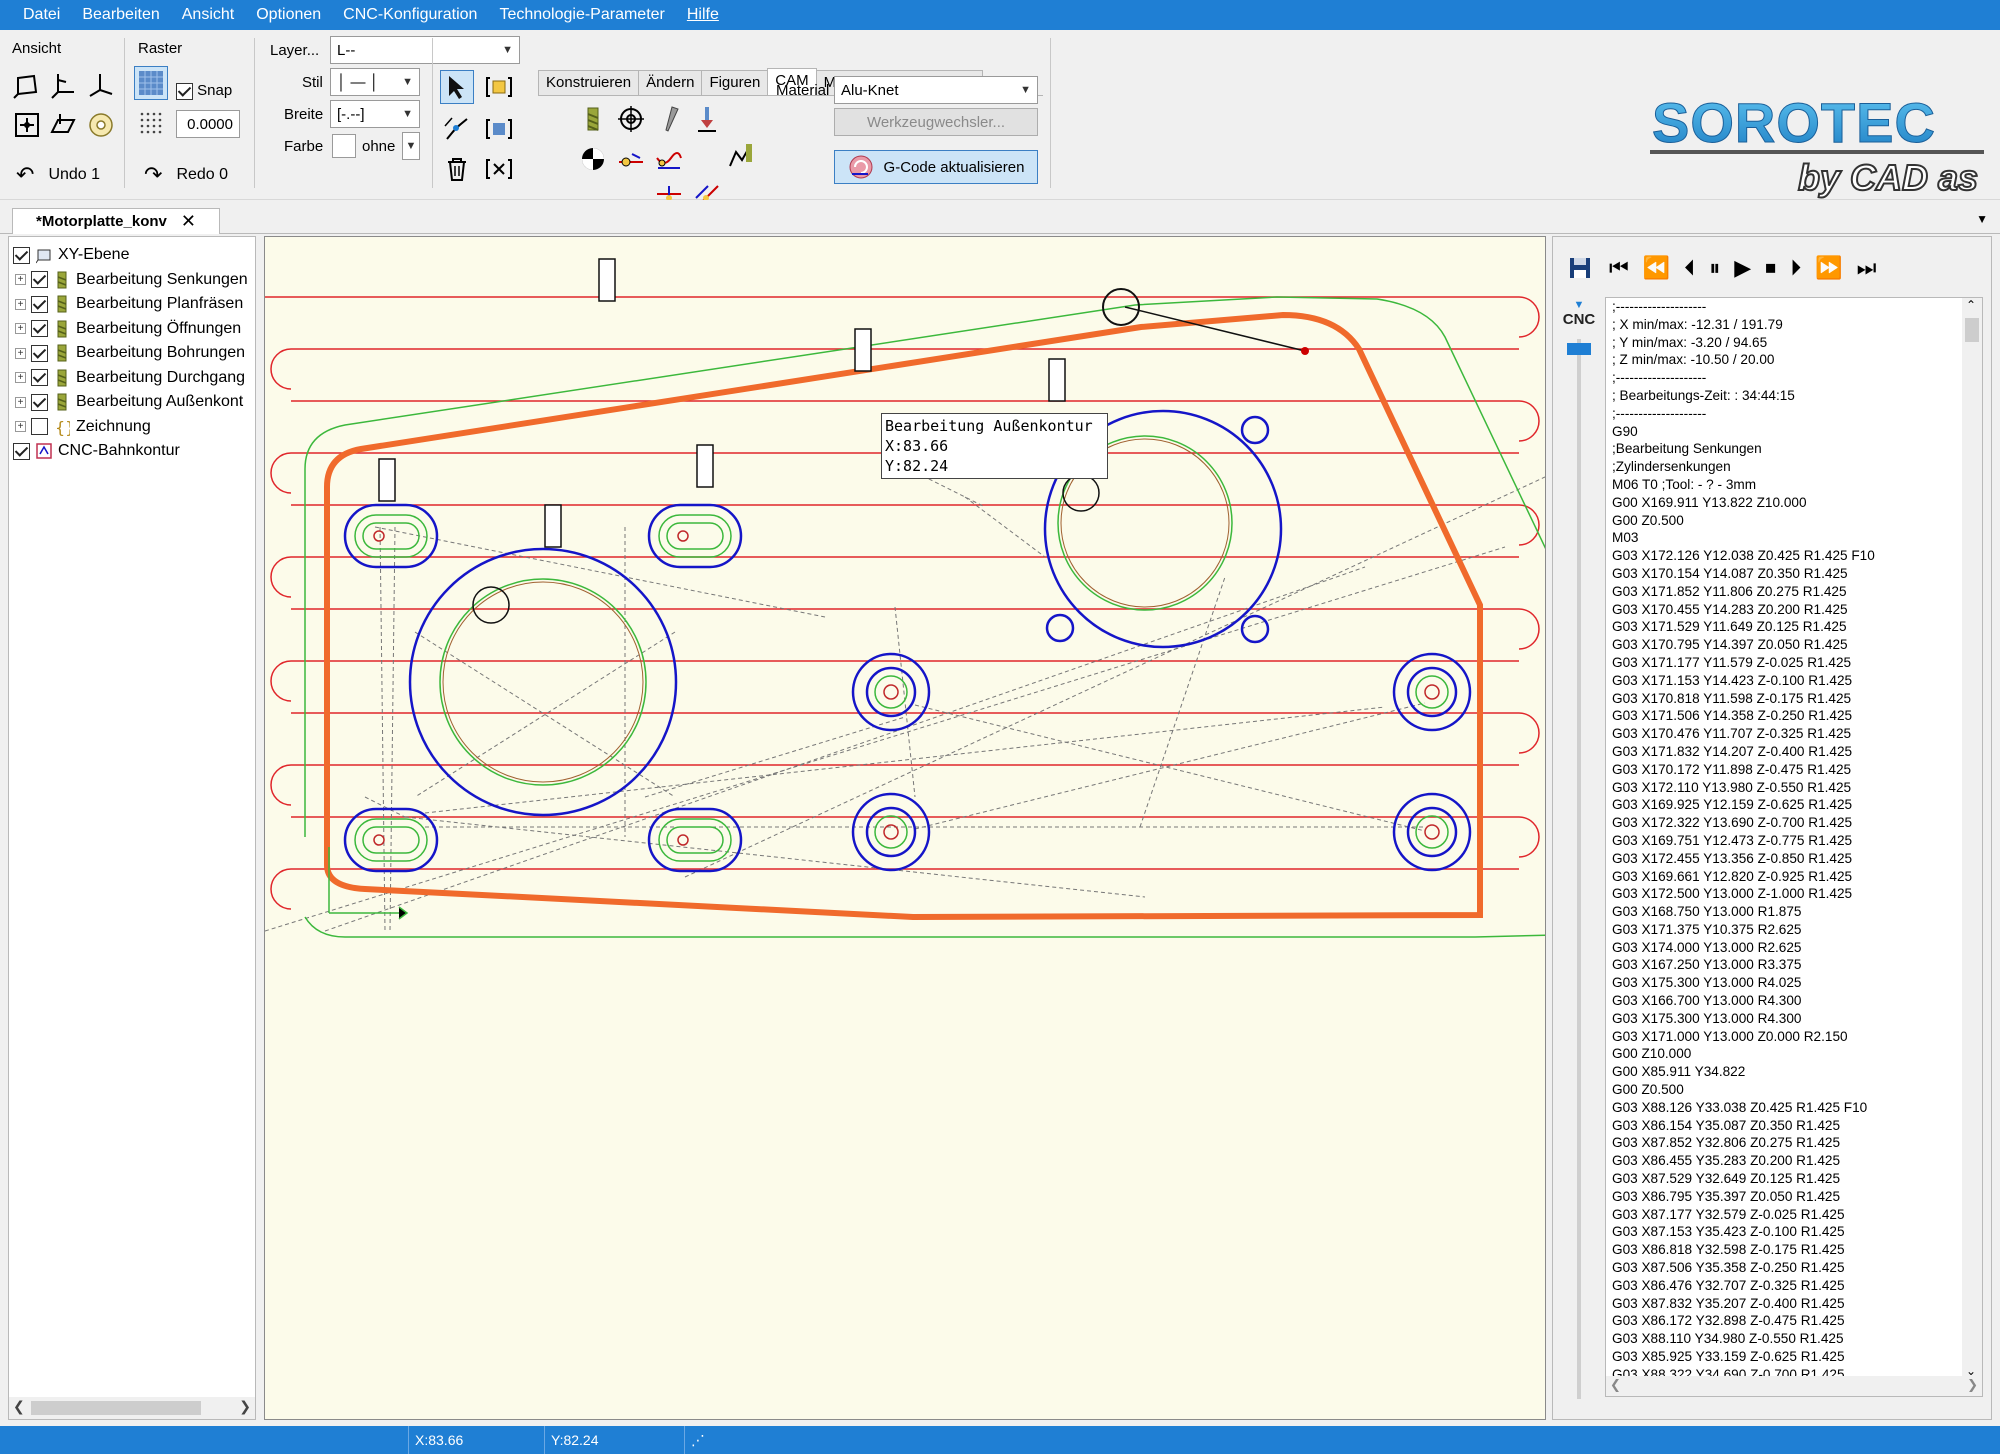  I want to click on tree-horizontal-scrollbar: ❮ ❯, so click(132, 1408).